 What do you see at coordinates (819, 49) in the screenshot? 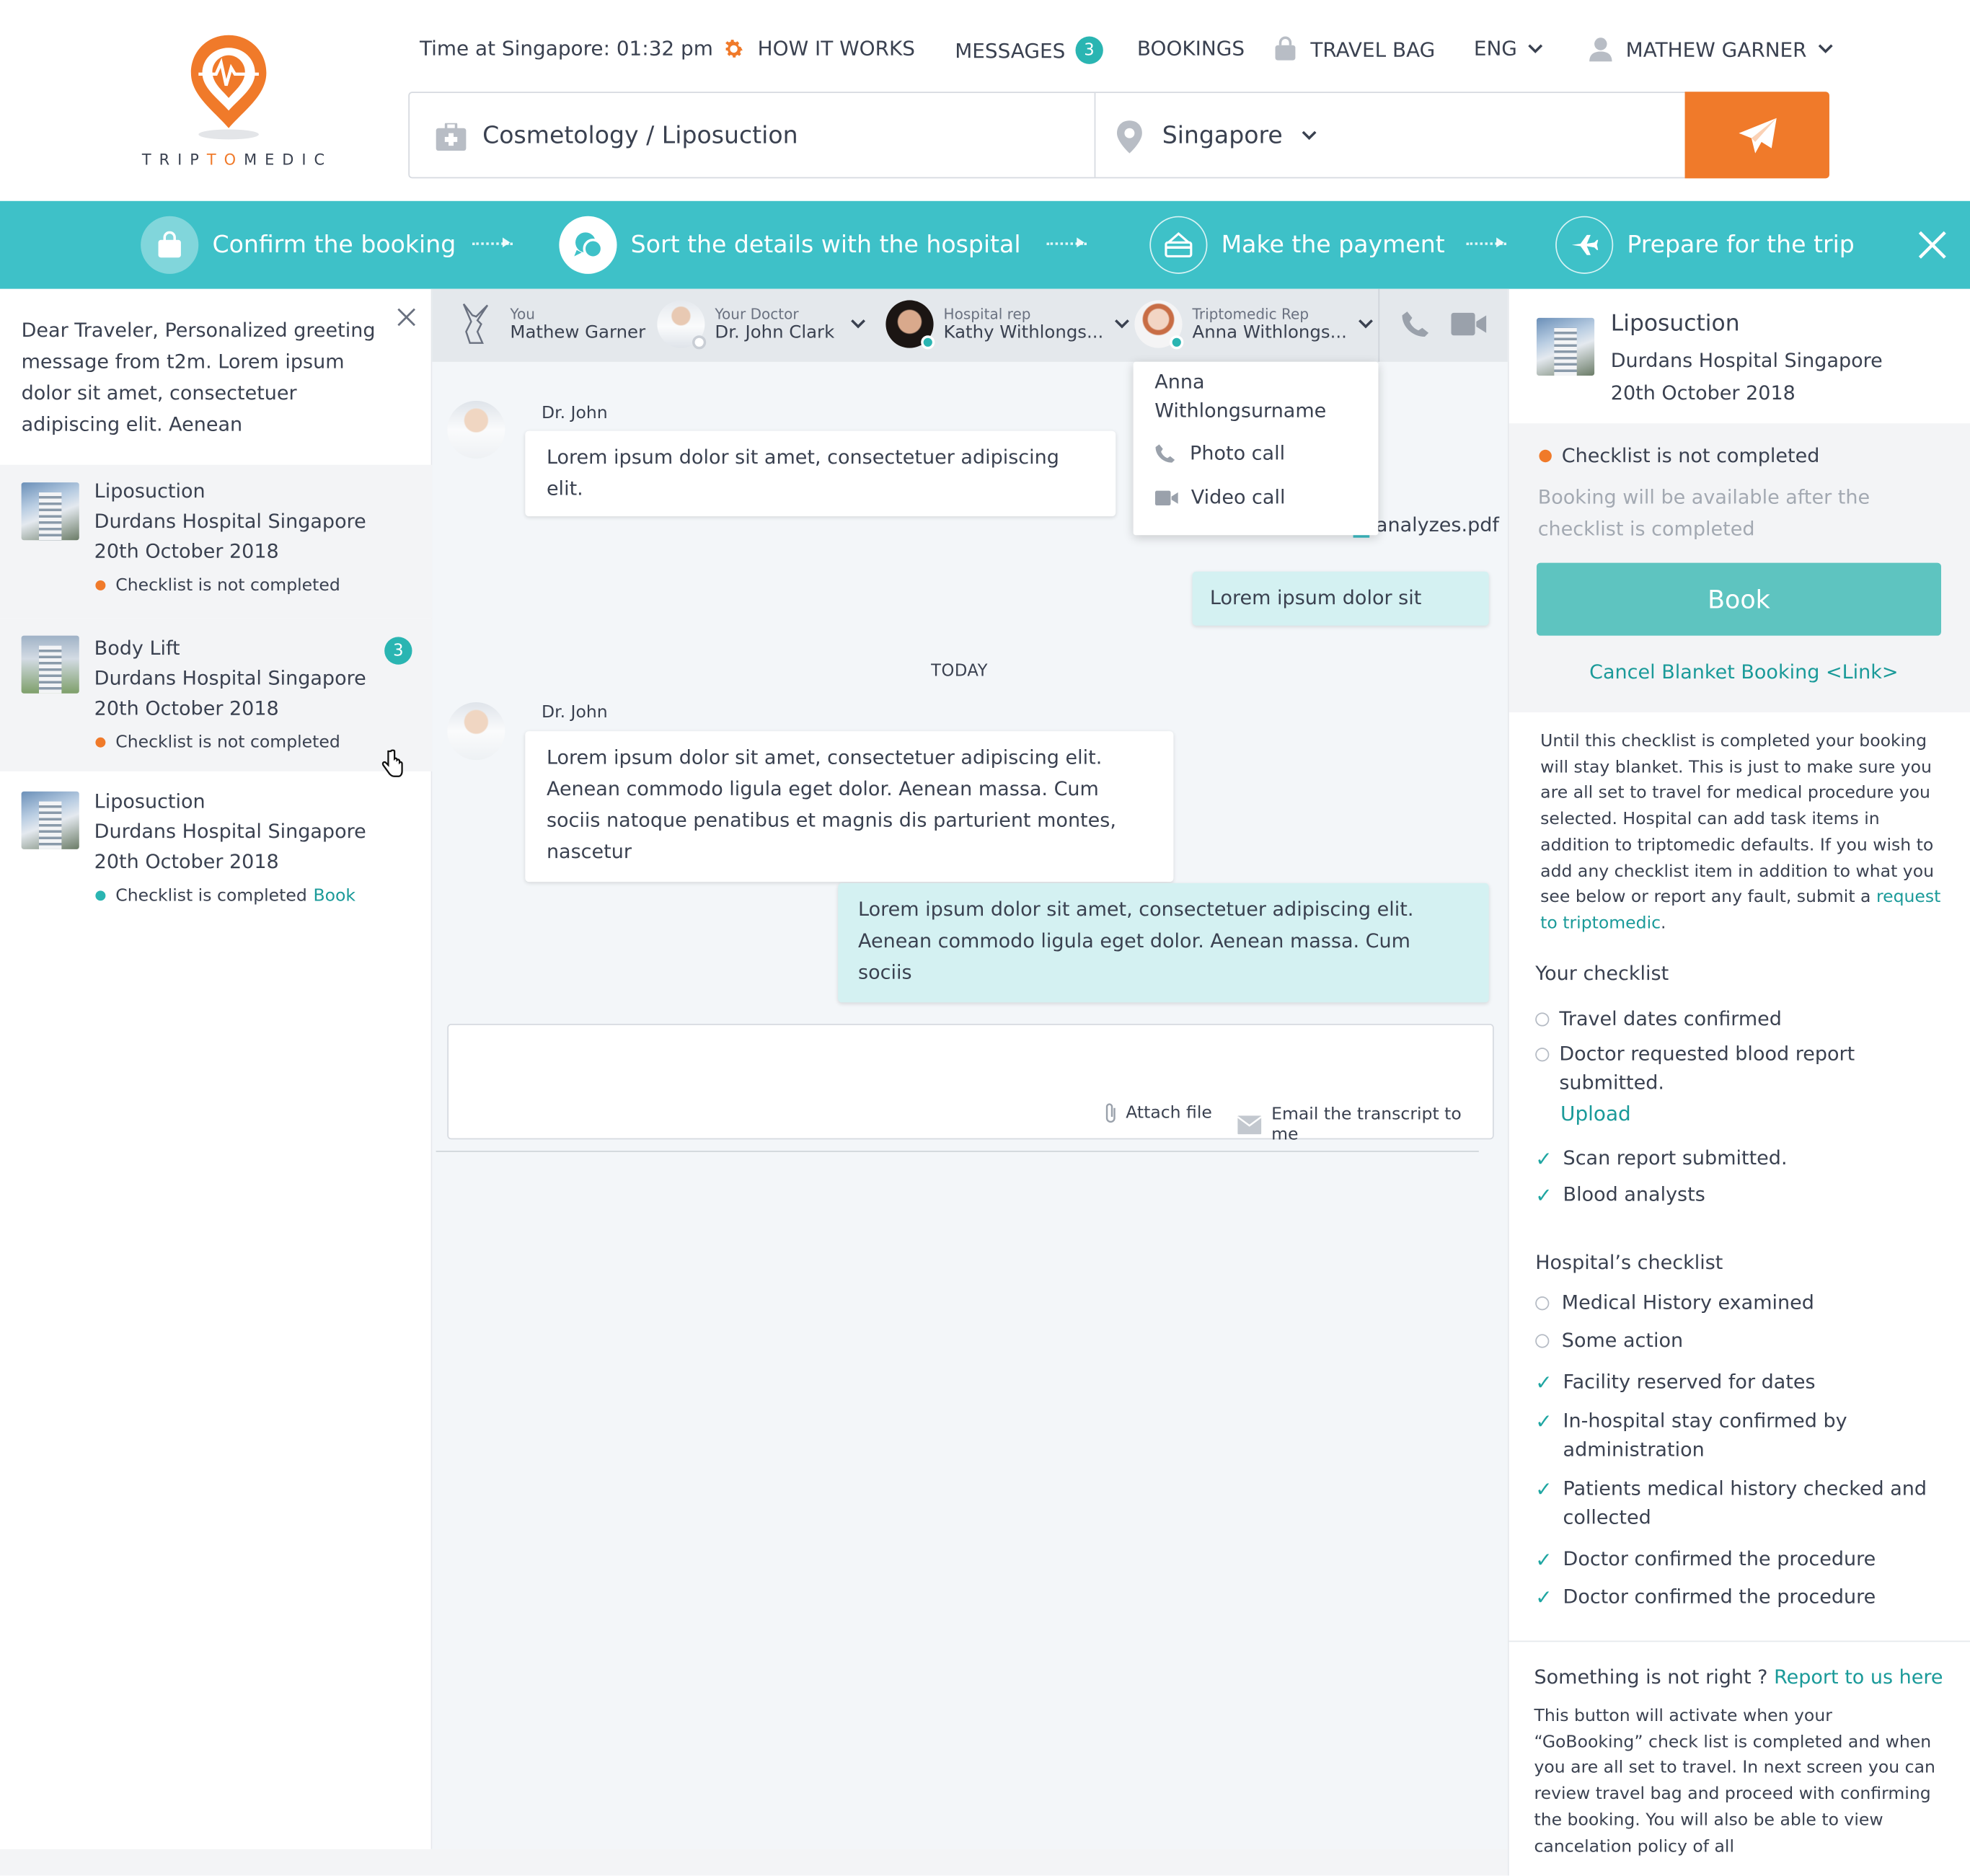
I see `how-it-works-link: HOW IT WORKS` at bounding box center [819, 49].